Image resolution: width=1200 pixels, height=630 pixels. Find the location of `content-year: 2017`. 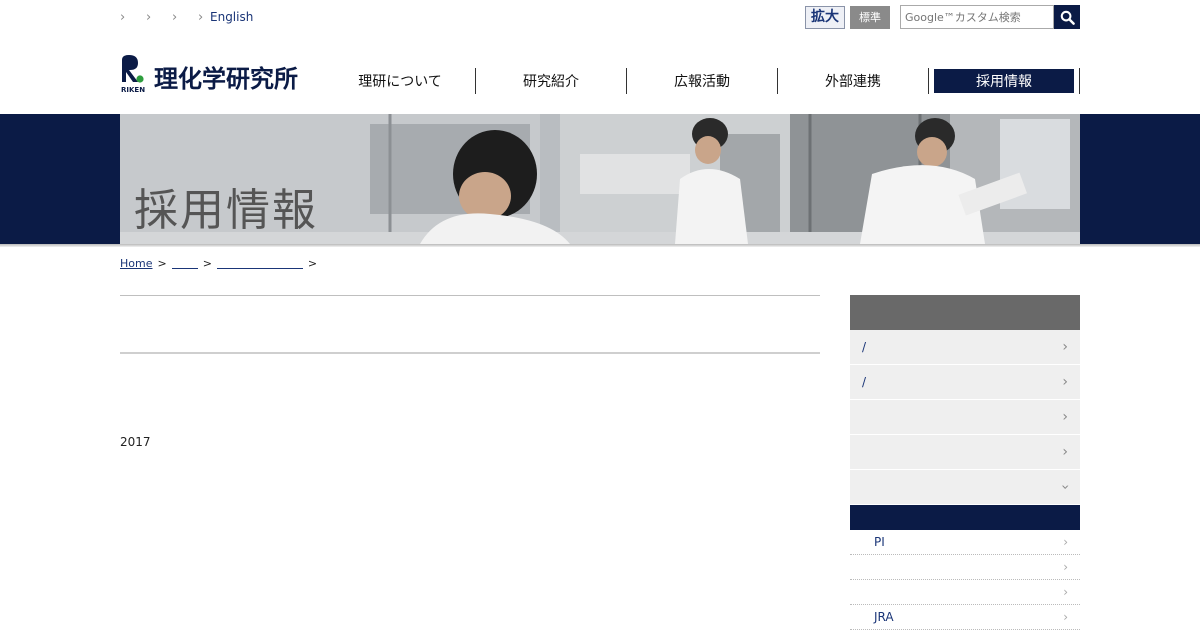

content-year: 2017 is located at coordinates (135, 442).